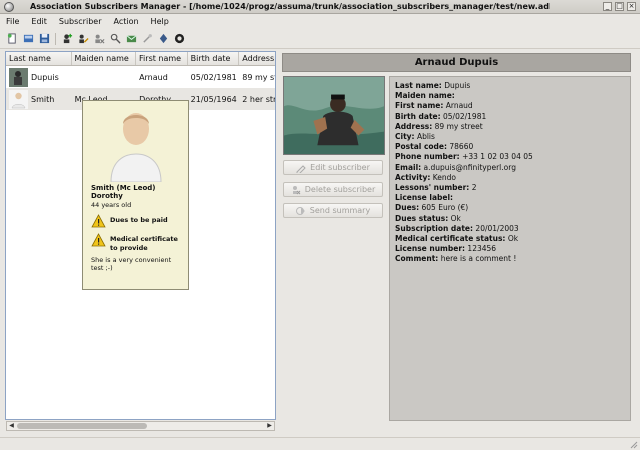 This screenshot has height=450, width=640. What do you see at coordinates (432, 208) in the screenshot?
I see `detail-dues: Dues: 605 Euro (€)` at bounding box center [432, 208].